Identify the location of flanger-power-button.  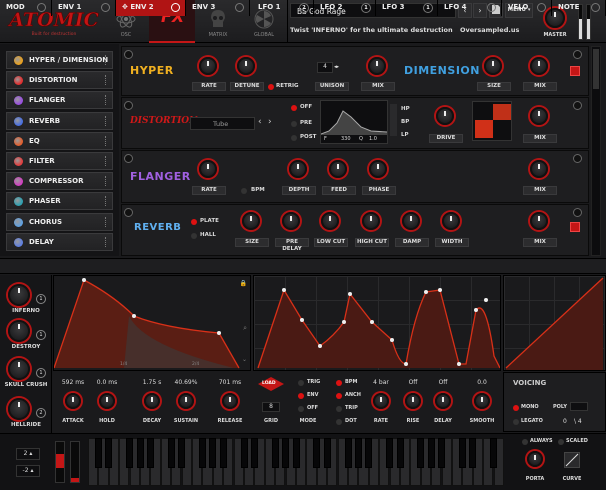
(128, 158).